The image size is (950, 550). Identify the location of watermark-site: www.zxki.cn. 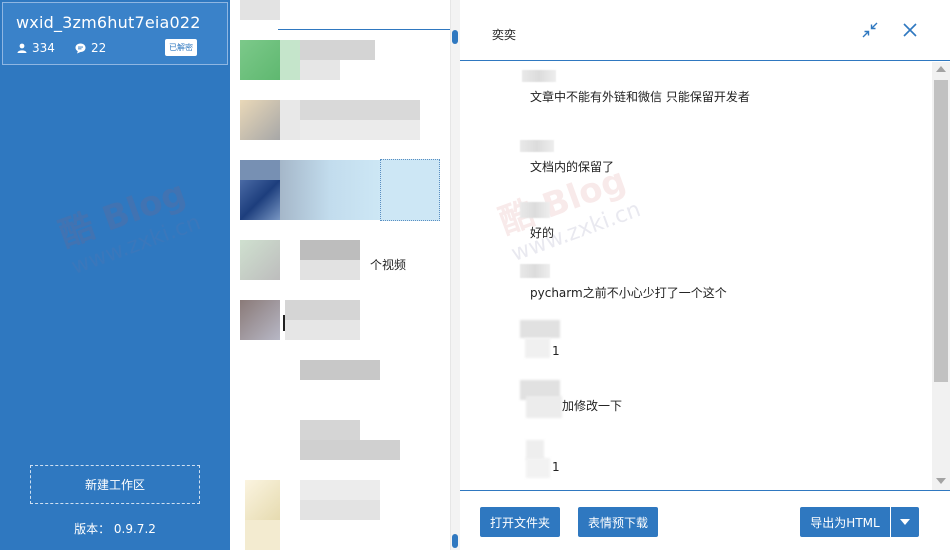
(136, 245).